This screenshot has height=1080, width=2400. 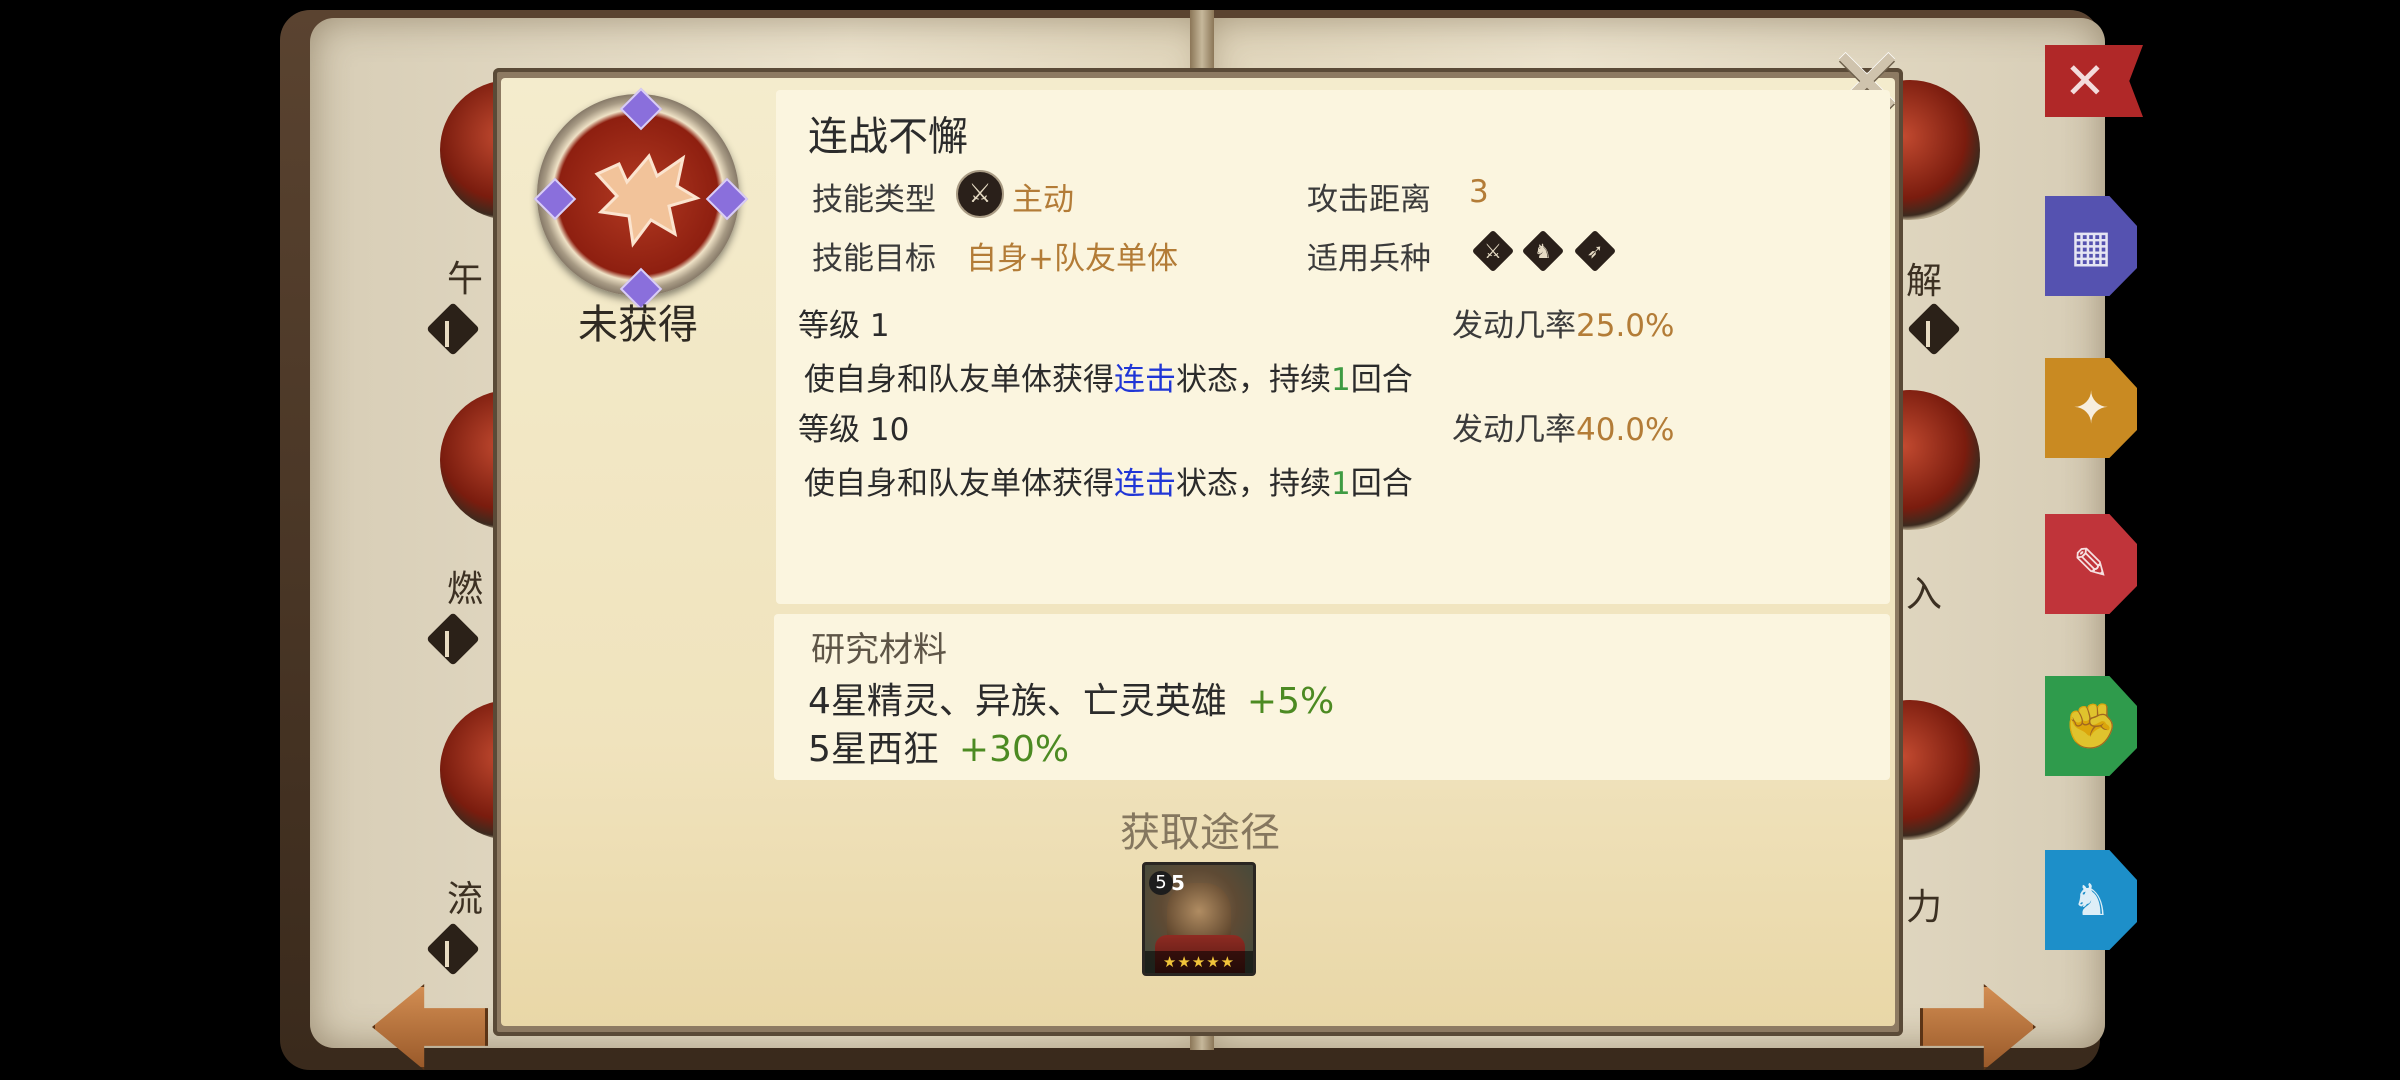 What do you see at coordinates (465, 279) in the screenshot?
I see `bg-skill-label-1: 午` at bounding box center [465, 279].